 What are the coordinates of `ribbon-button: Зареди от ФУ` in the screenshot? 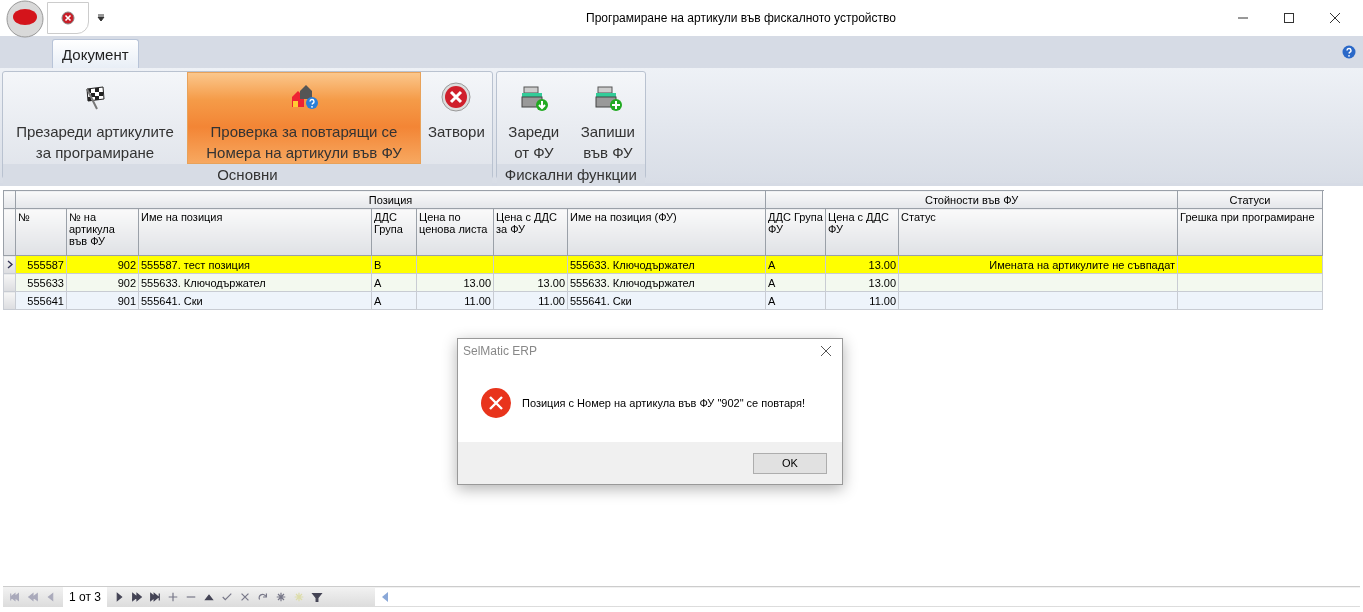 It's located at (533, 118).